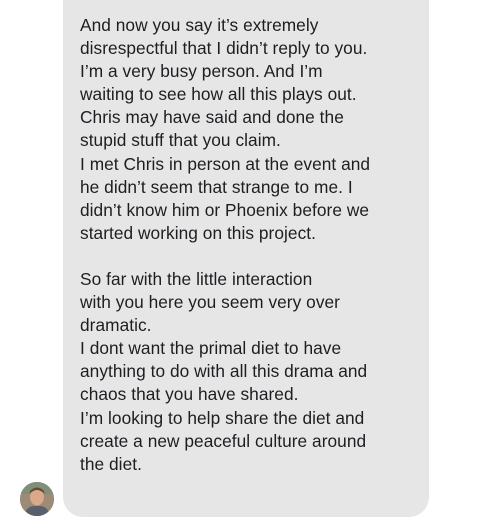 Image resolution: width=500 pixels, height=526 pixels. Describe the element at coordinates (211, 348) in the screenshot. I see `message-line: I dont want the primal diet to have` at that location.